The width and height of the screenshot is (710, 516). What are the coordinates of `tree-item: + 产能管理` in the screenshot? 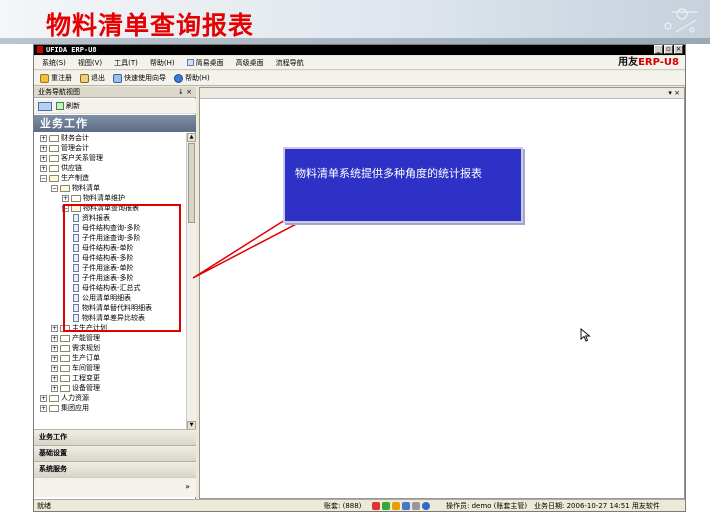 It's located at (75, 338).